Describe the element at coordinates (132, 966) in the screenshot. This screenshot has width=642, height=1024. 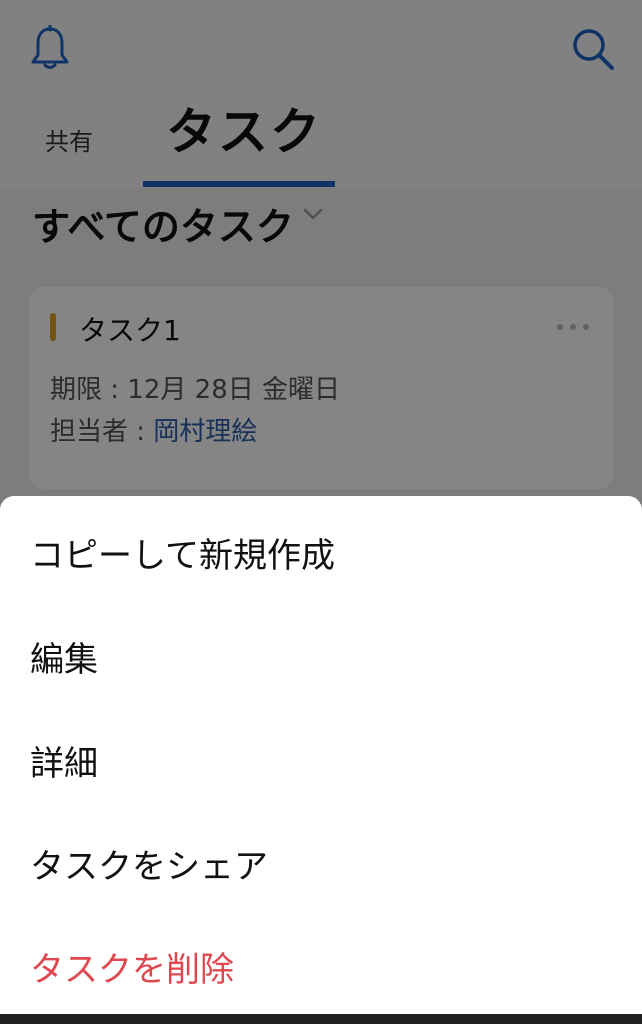
I see `delete-task-item: タスクを削除` at that location.